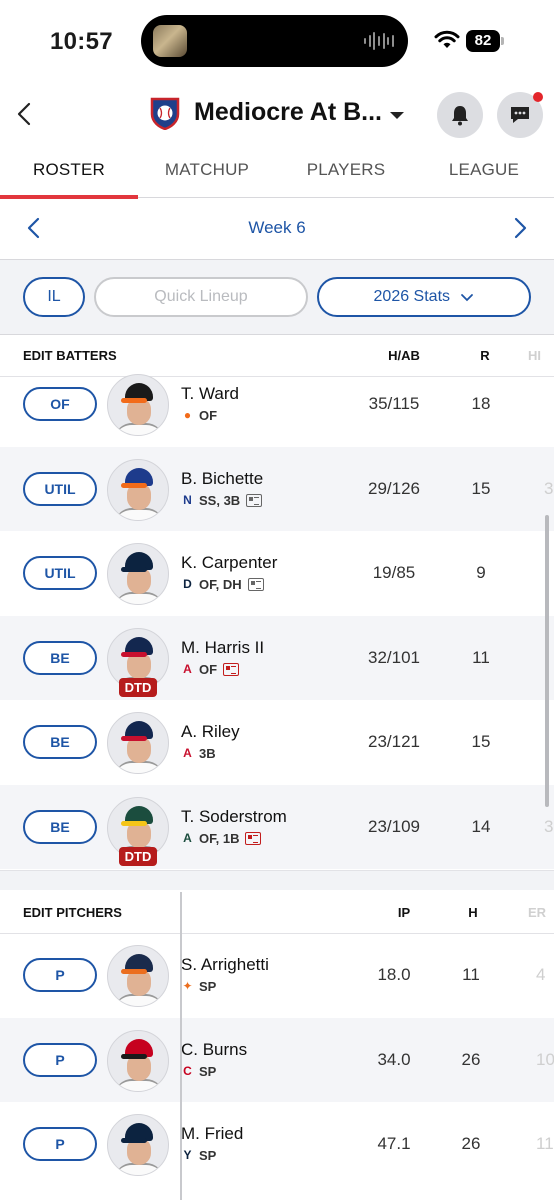 Image resolution: width=554 pixels, height=1200 pixels. Describe the element at coordinates (187, 584) in the screenshot. I see `tigers-logo-icon: D` at that location.